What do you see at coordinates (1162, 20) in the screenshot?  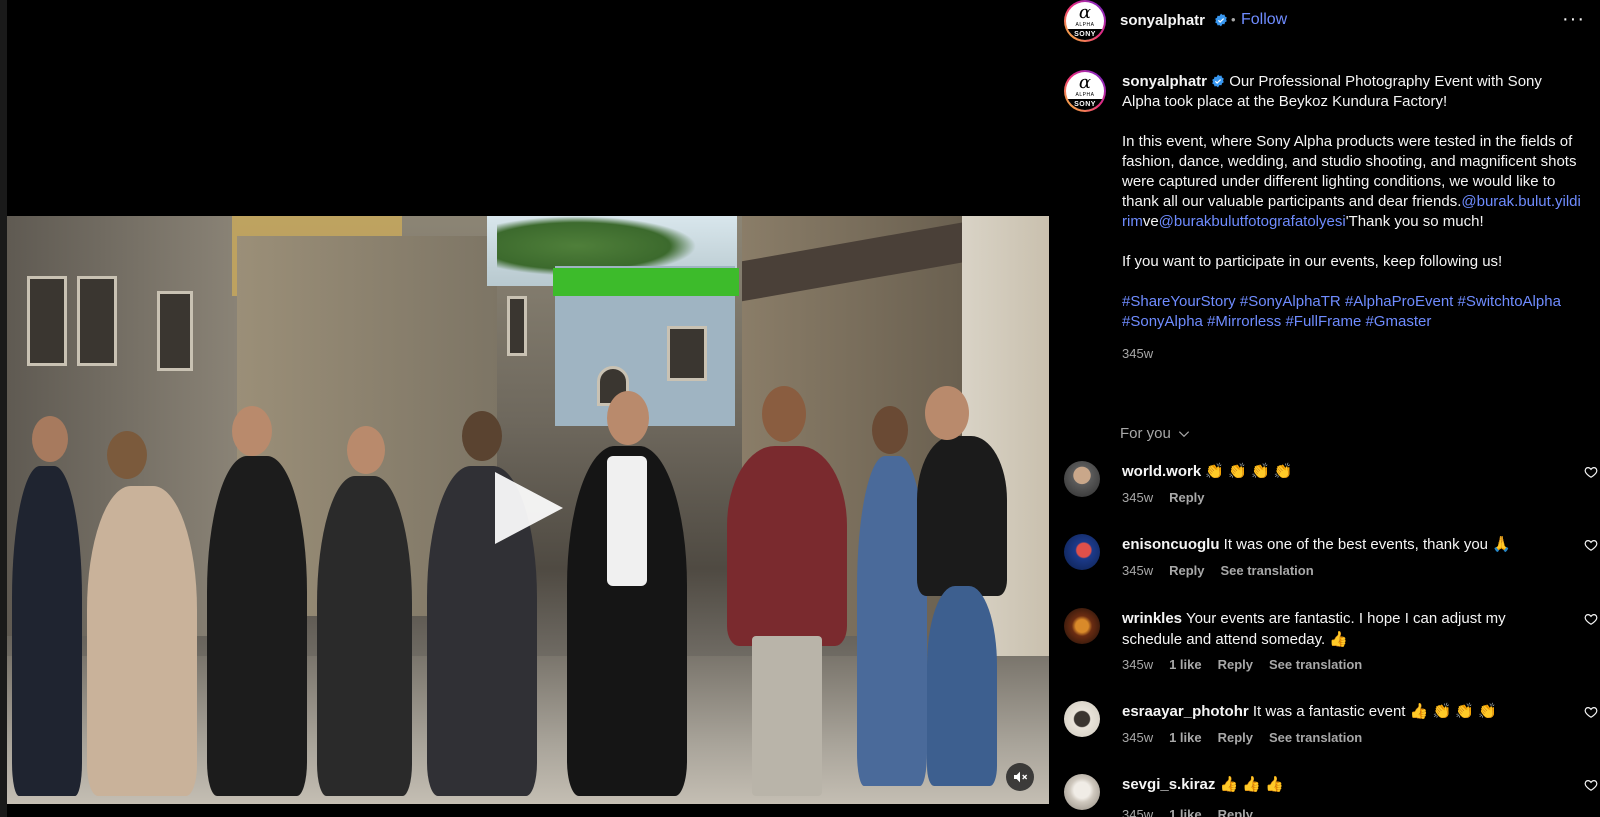 I see `header-username: sonyalphatr` at bounding box center [1162, 20].